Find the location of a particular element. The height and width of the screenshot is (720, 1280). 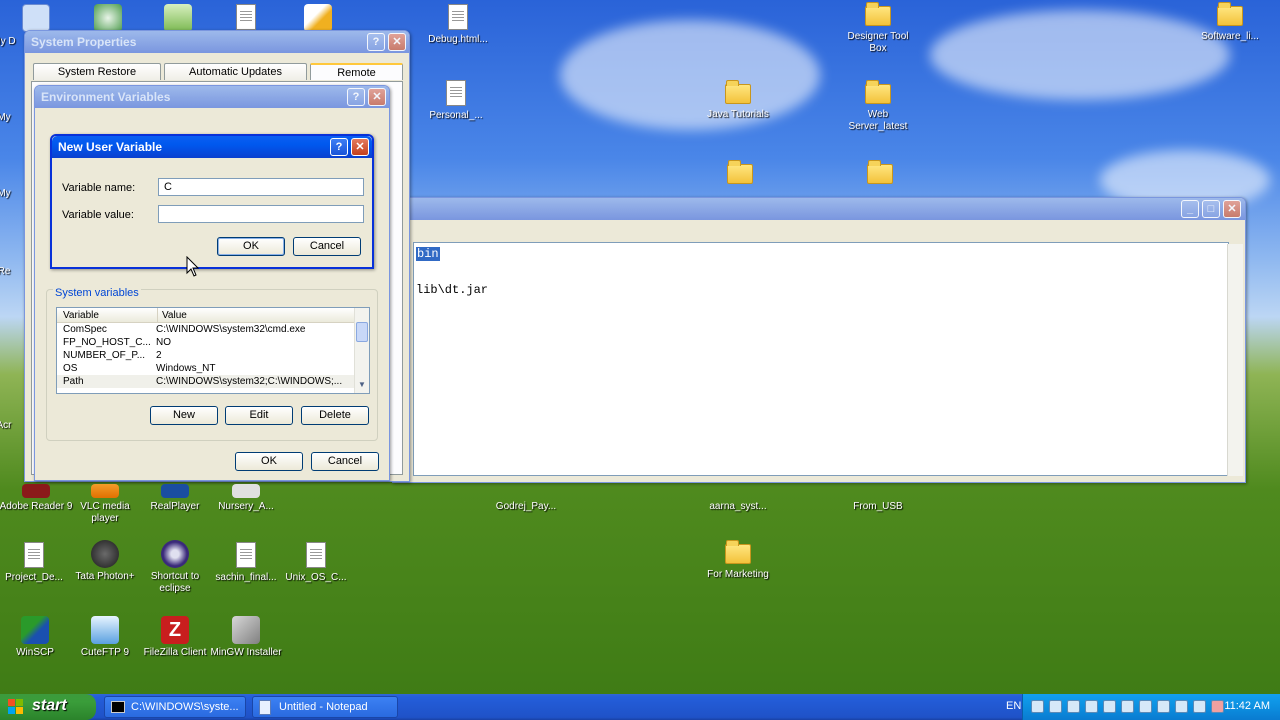

table-row: NUMBER_OF_P... 2 is located at coordinates (213, 355).